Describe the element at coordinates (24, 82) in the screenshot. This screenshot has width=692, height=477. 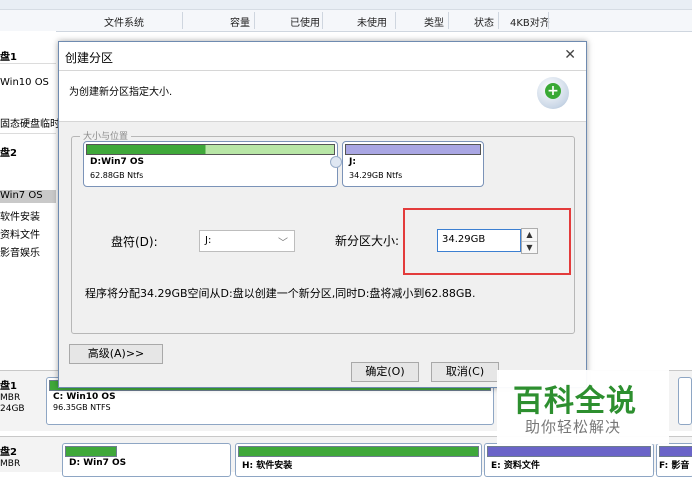
I see `tree-item-win10: Win10 OS` at that location.